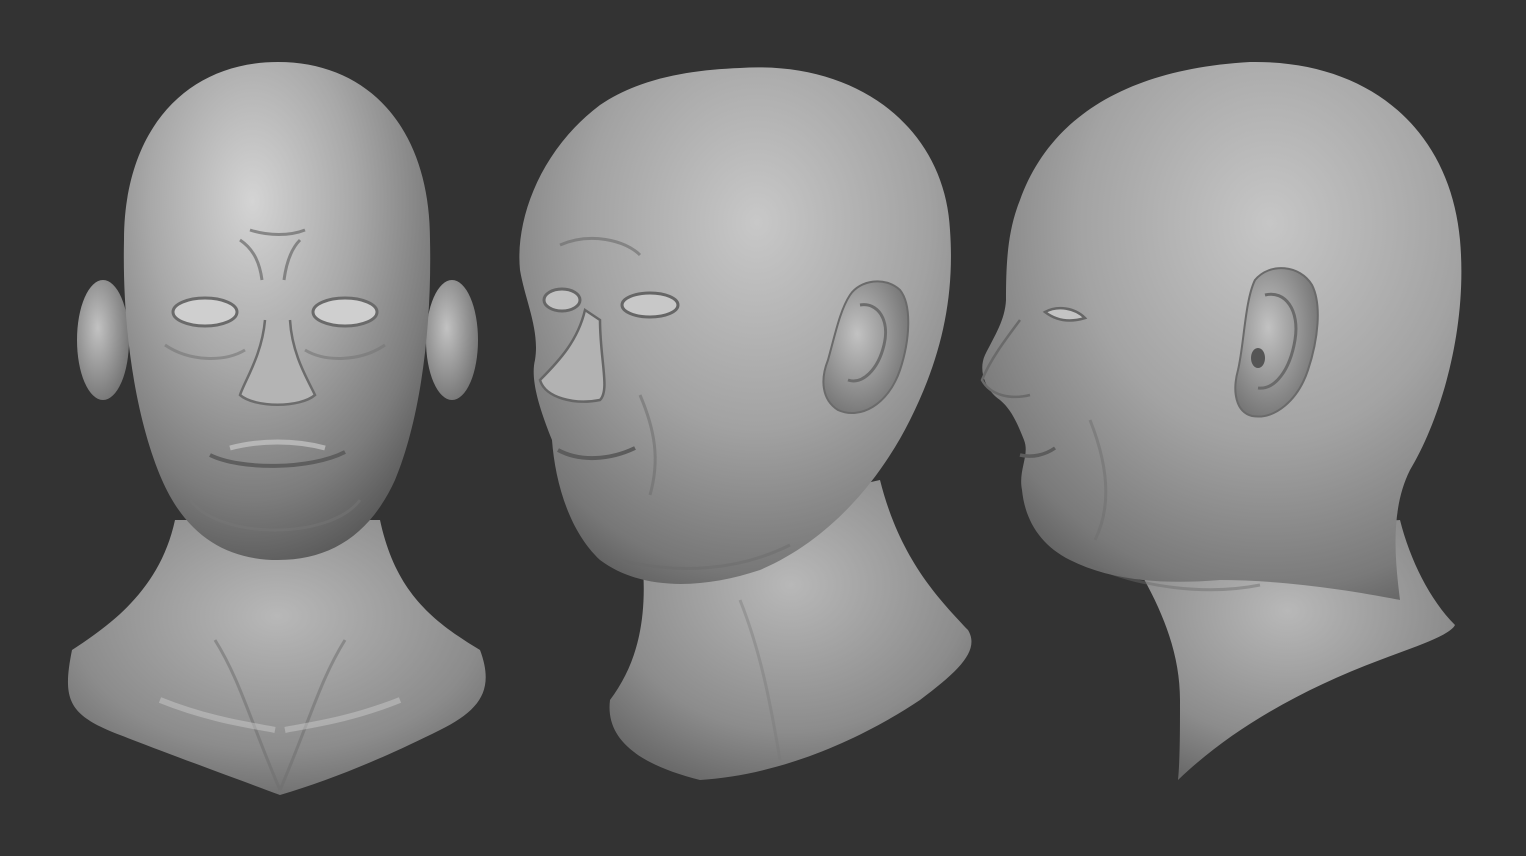 The image size is (1526, 856). I want to click on front-neck, so click(276, 657).